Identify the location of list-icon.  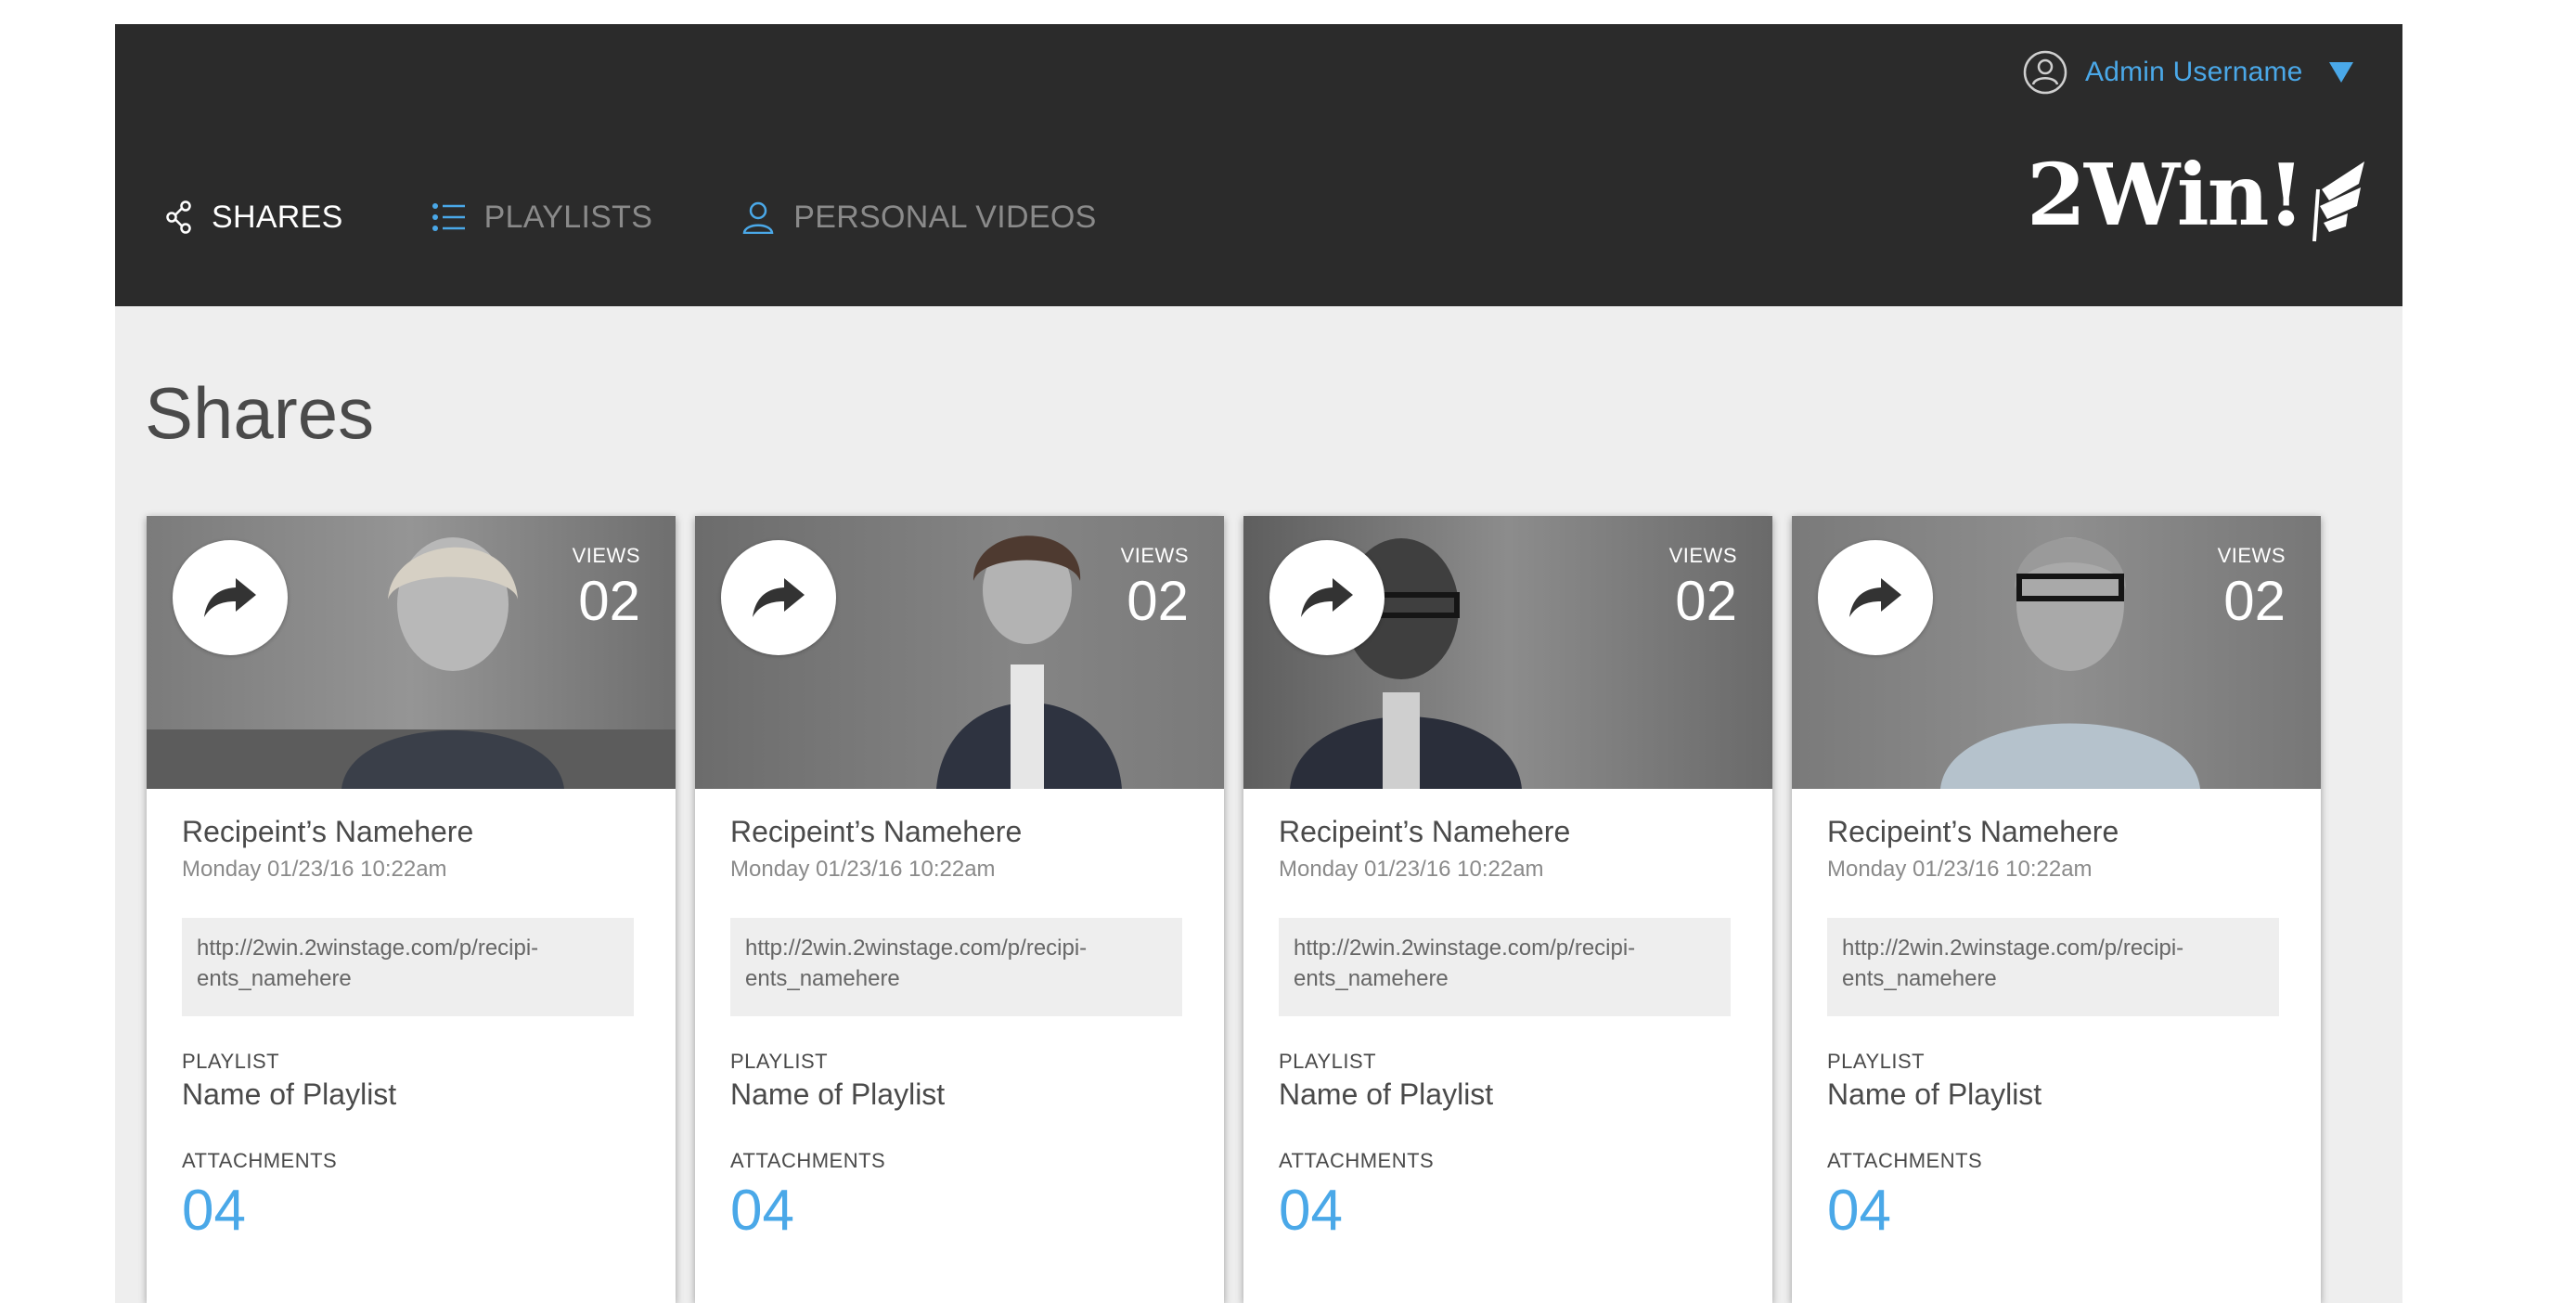
(448, 217).